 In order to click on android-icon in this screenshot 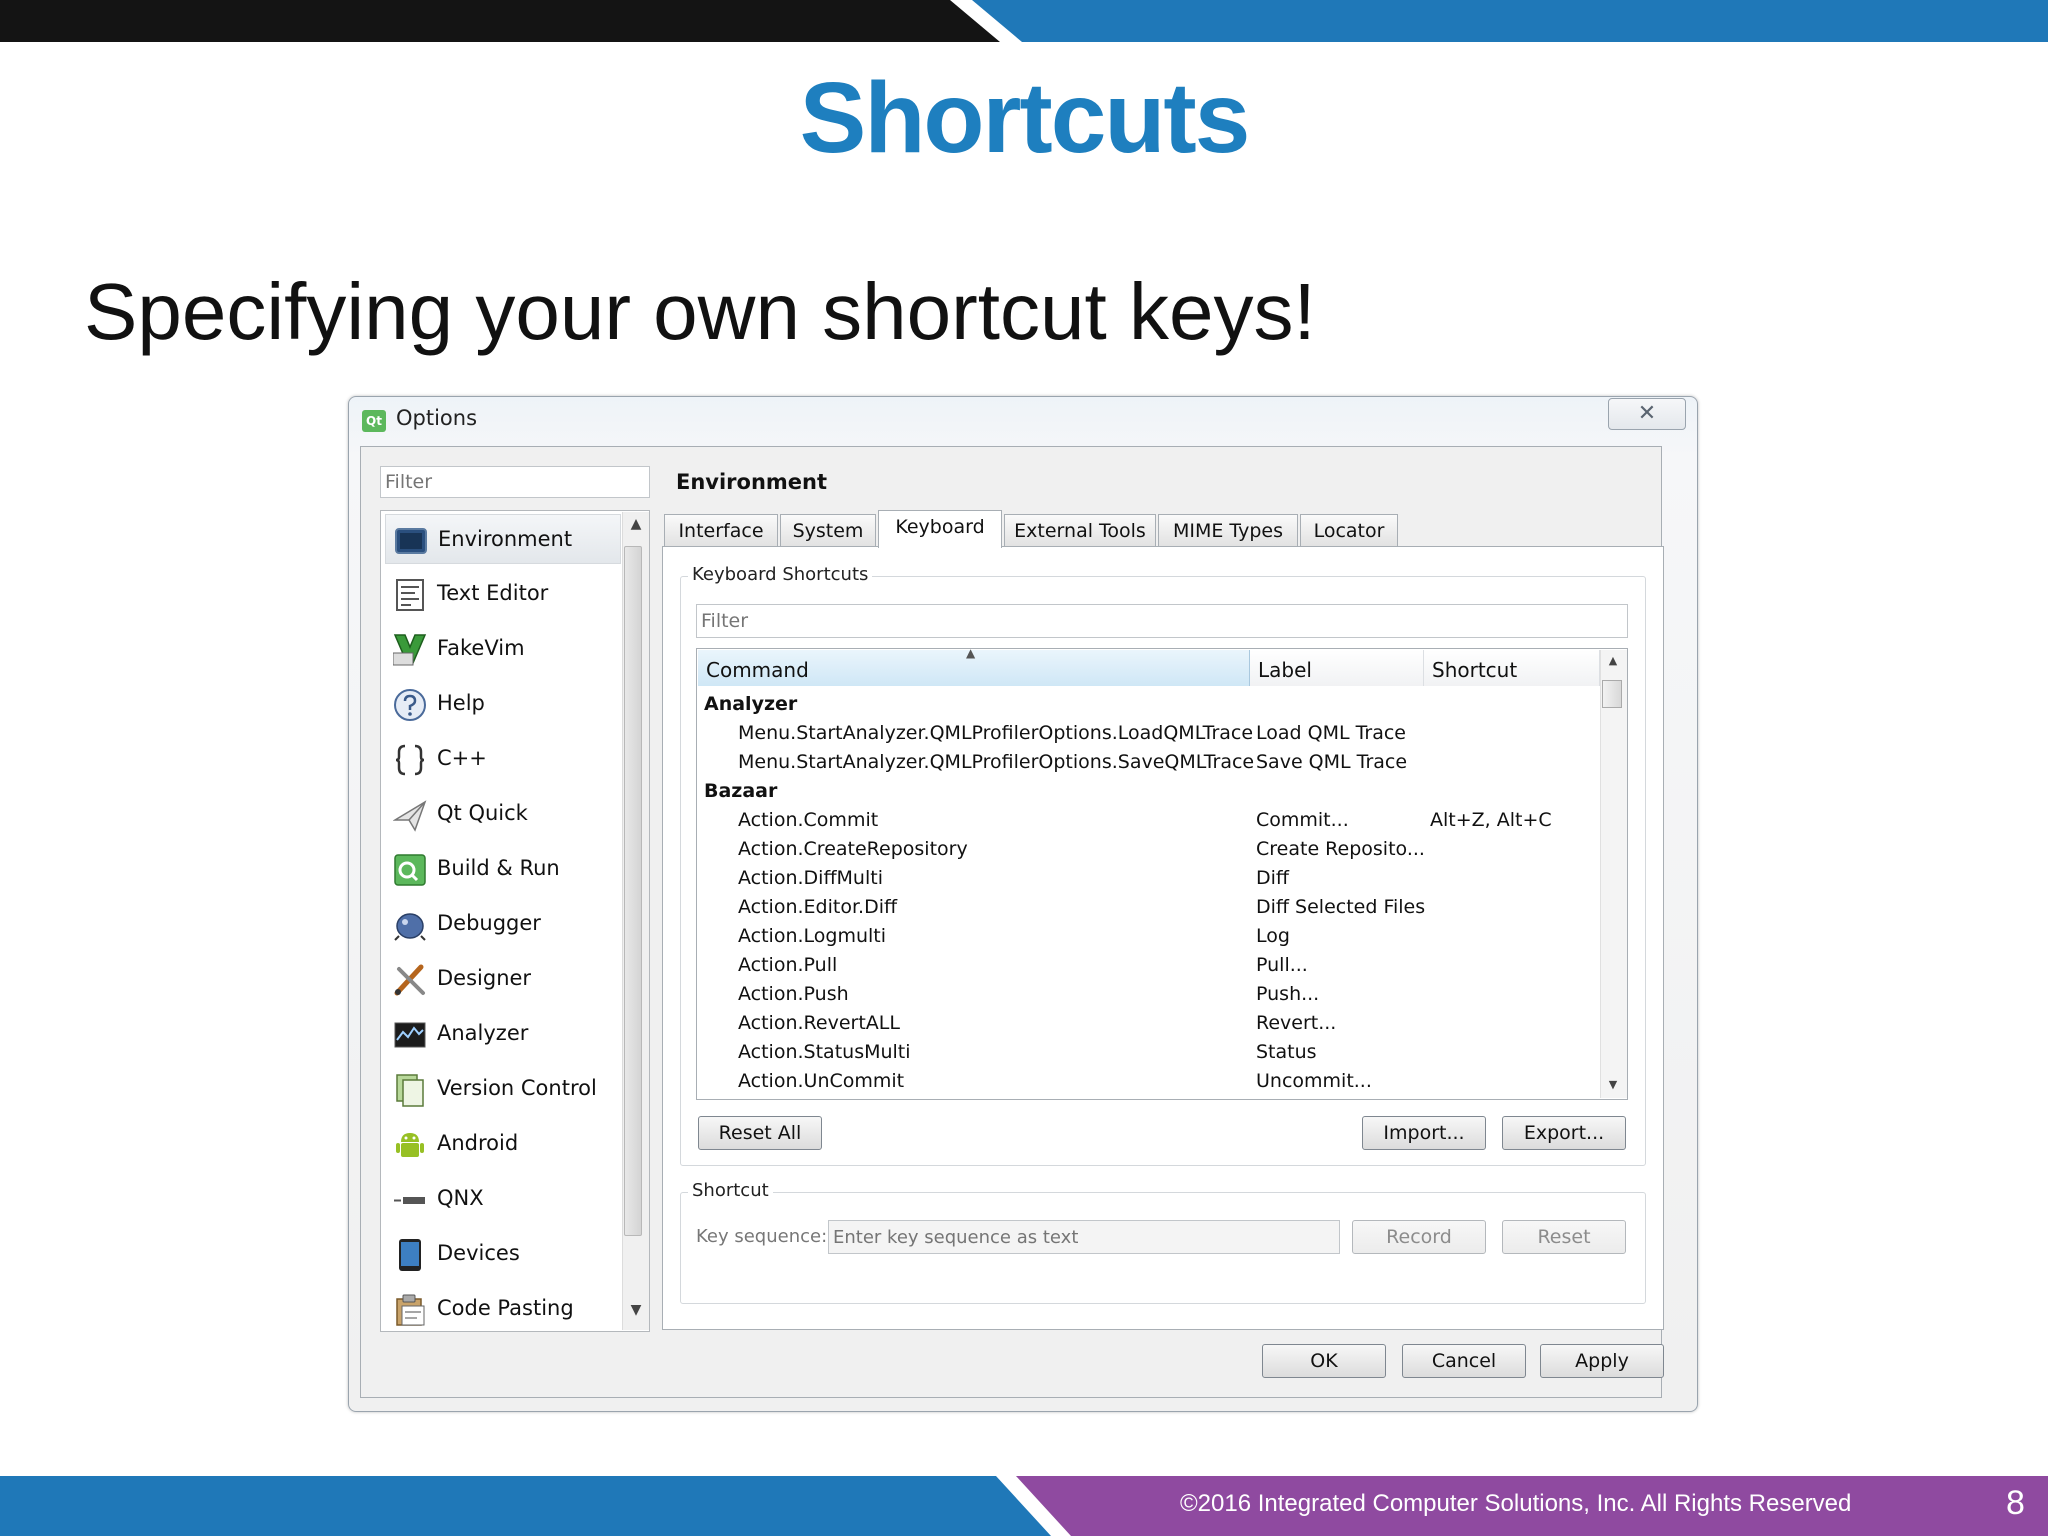, I will do `click(410, 1145)`.